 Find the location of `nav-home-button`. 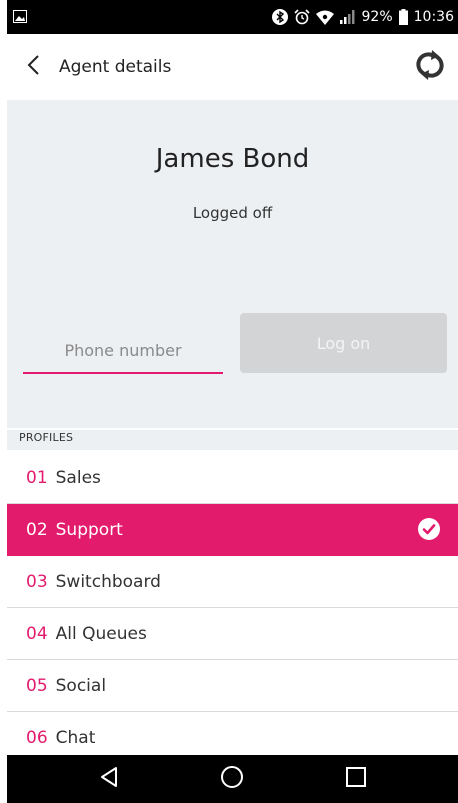

nav-home-button is located at coordinates (232, 779).